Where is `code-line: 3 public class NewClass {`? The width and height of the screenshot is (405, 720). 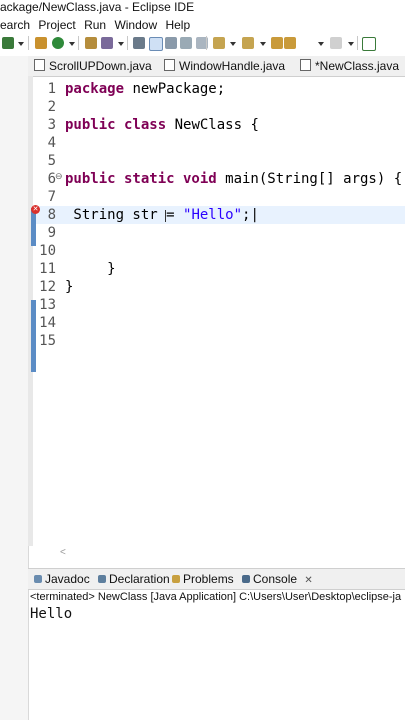 code-line: 3 public class NewClass { is located at coordinates (216, 125).